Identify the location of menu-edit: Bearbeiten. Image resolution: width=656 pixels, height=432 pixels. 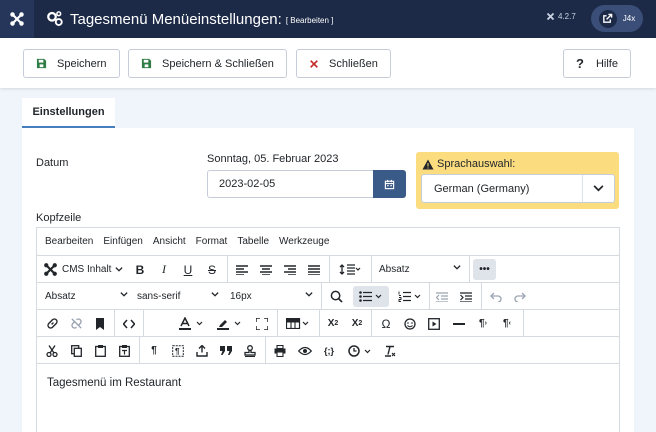
(69, 241).